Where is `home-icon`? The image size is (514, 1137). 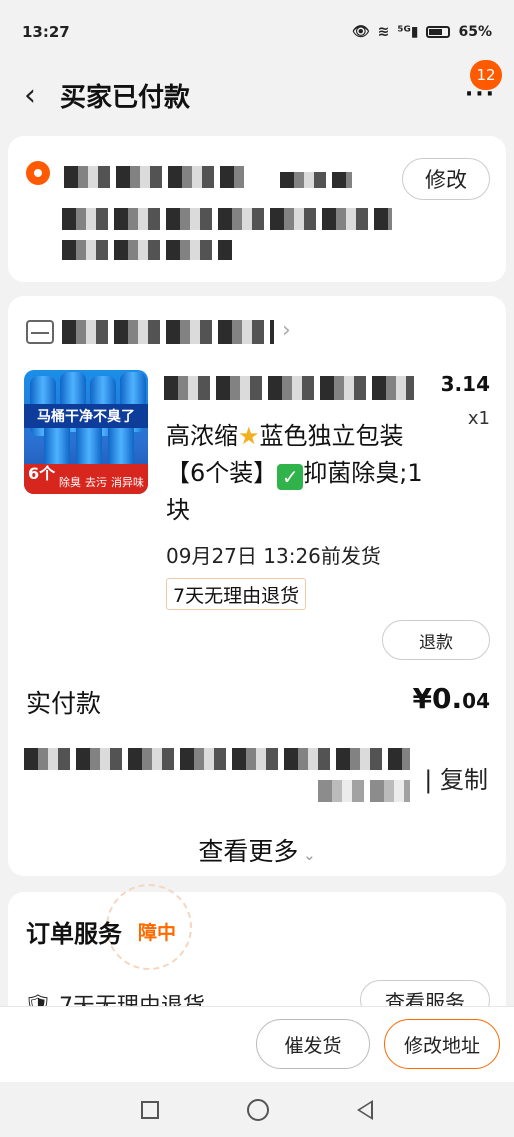
home-icon is located at coordinates (258, 1109).